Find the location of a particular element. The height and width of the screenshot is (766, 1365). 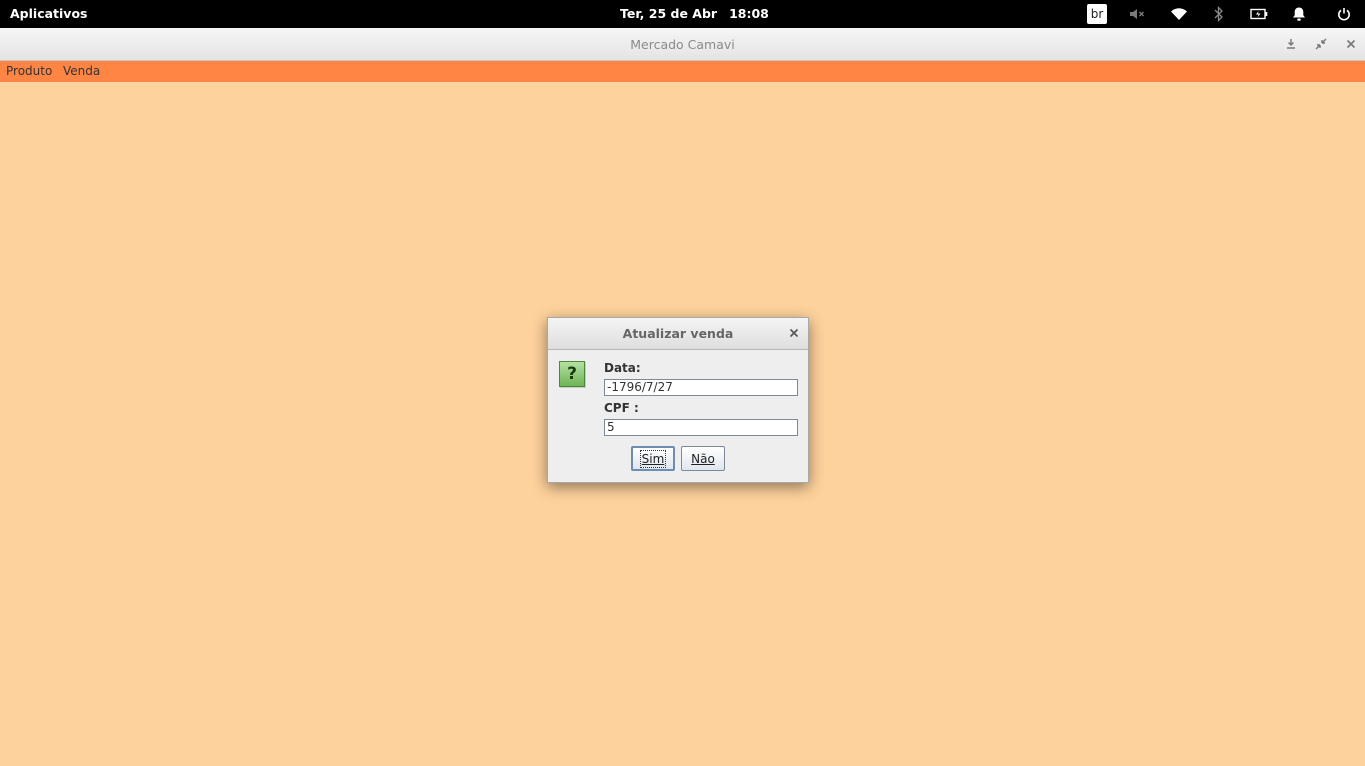

power-icon is located at coordinates (1344, 14).